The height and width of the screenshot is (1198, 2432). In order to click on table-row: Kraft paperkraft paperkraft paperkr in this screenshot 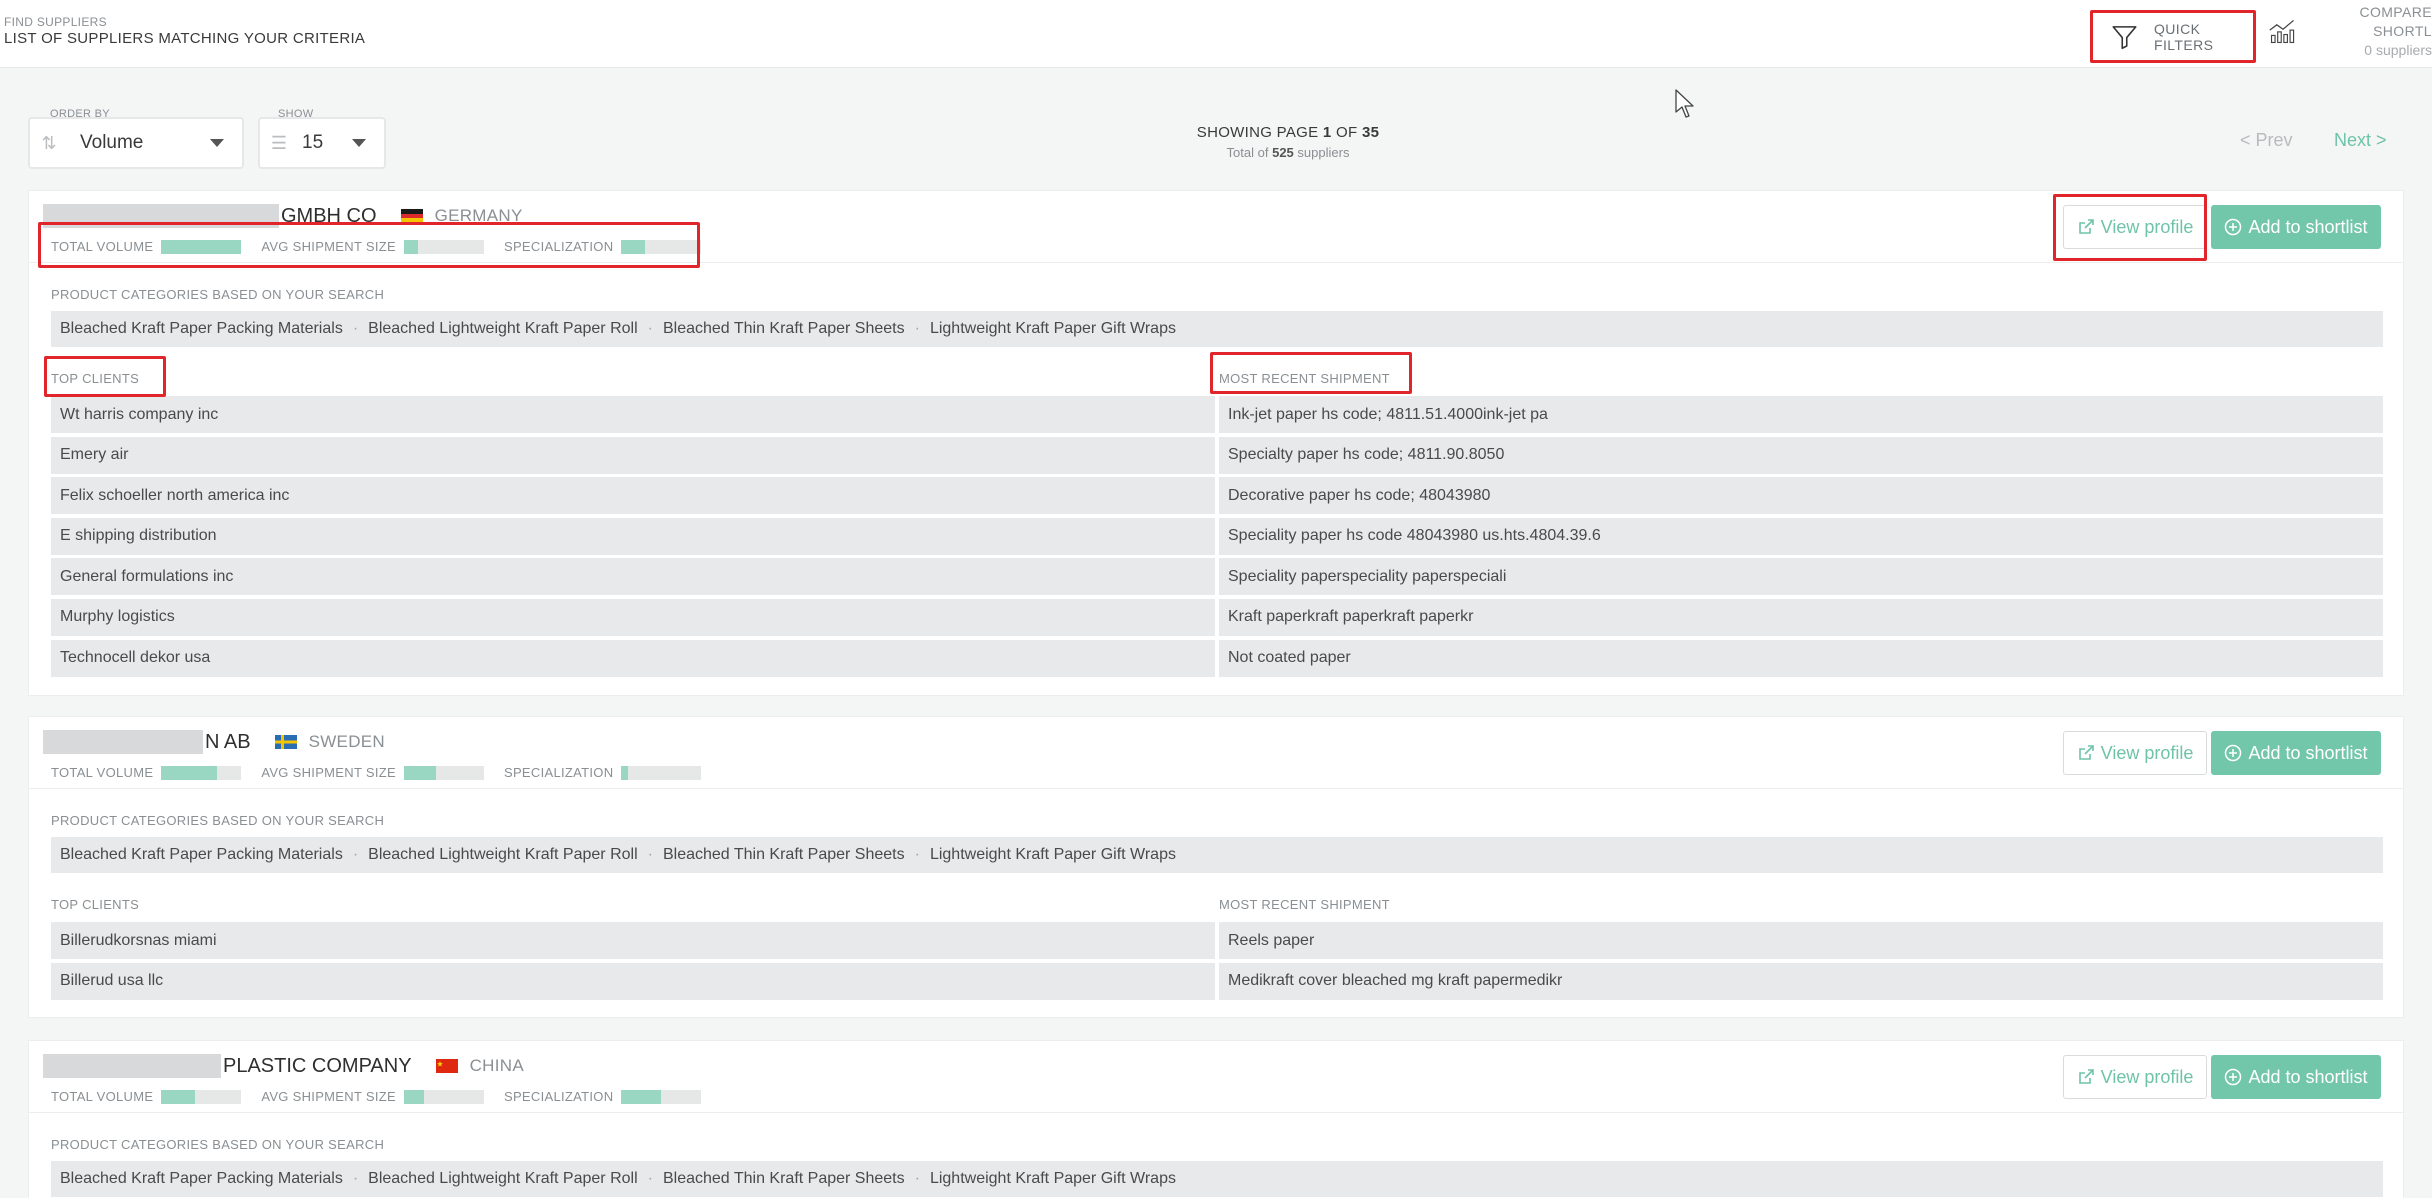, I will do `click(1801, 617)`.